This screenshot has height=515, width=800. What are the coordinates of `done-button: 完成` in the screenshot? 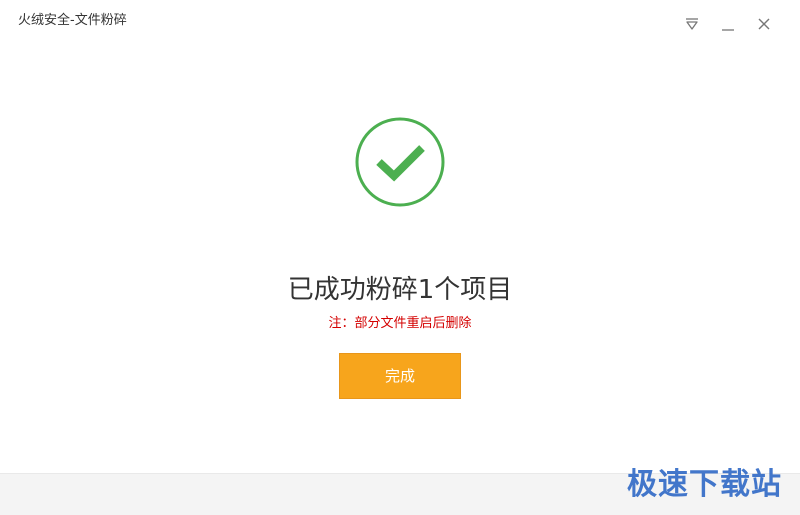 It's located at (400, 376).